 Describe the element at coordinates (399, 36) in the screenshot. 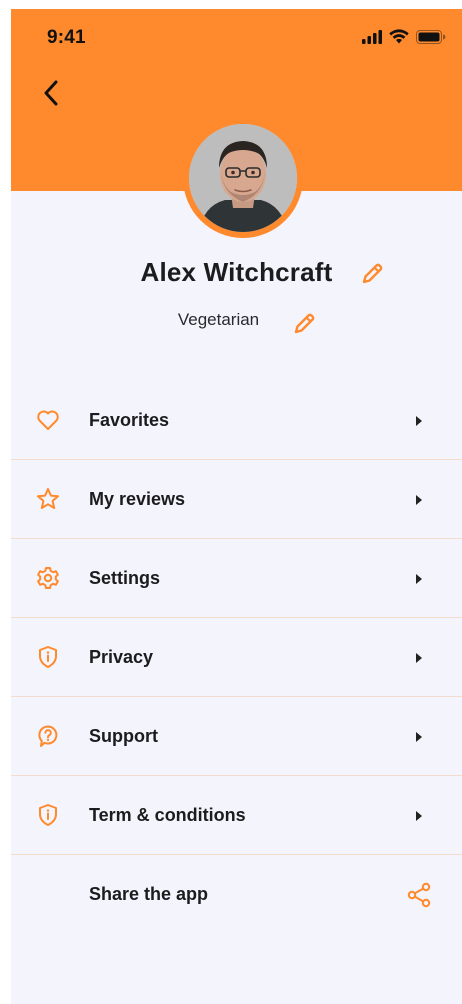

I see `wifi-icon` at that location.